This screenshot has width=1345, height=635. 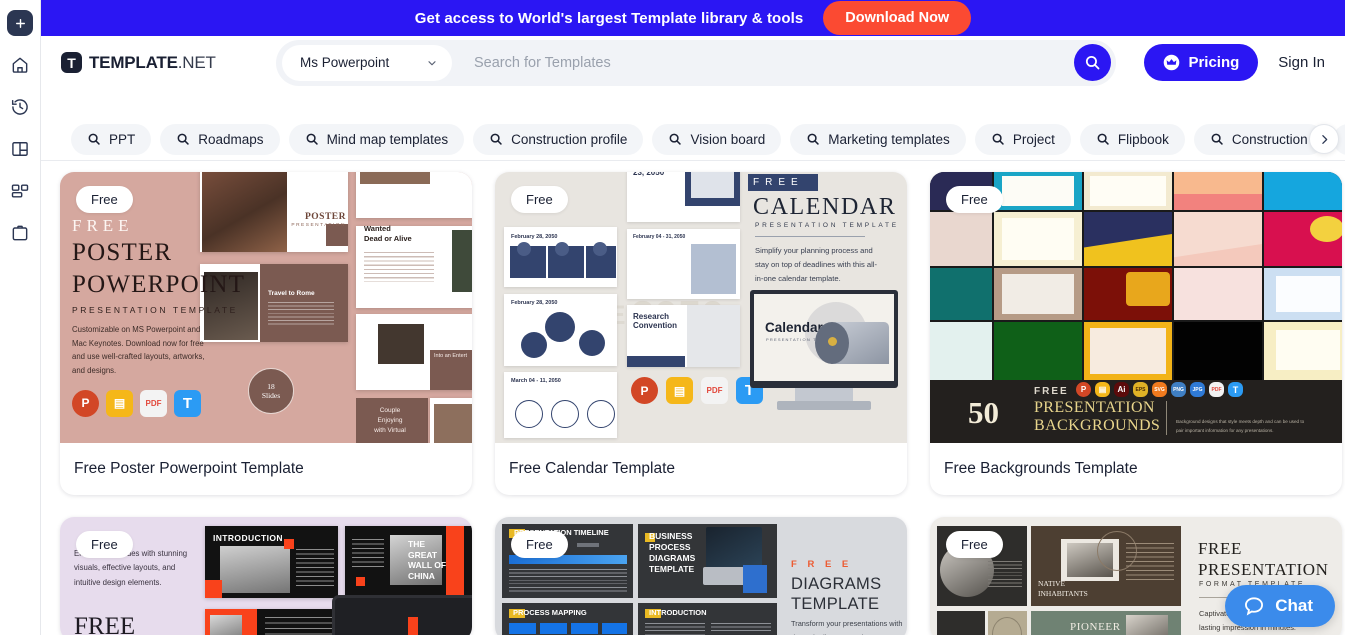 I want to click on svg-icon: SVG, so click(x=1159, y=389).